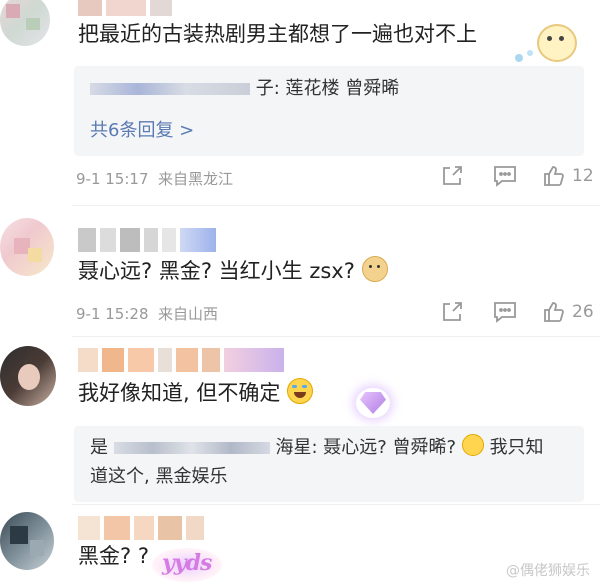  What do you see at coordinates (373, 403) in the screenshot?
I see `badge-icon` at bounding box center [373, 403].